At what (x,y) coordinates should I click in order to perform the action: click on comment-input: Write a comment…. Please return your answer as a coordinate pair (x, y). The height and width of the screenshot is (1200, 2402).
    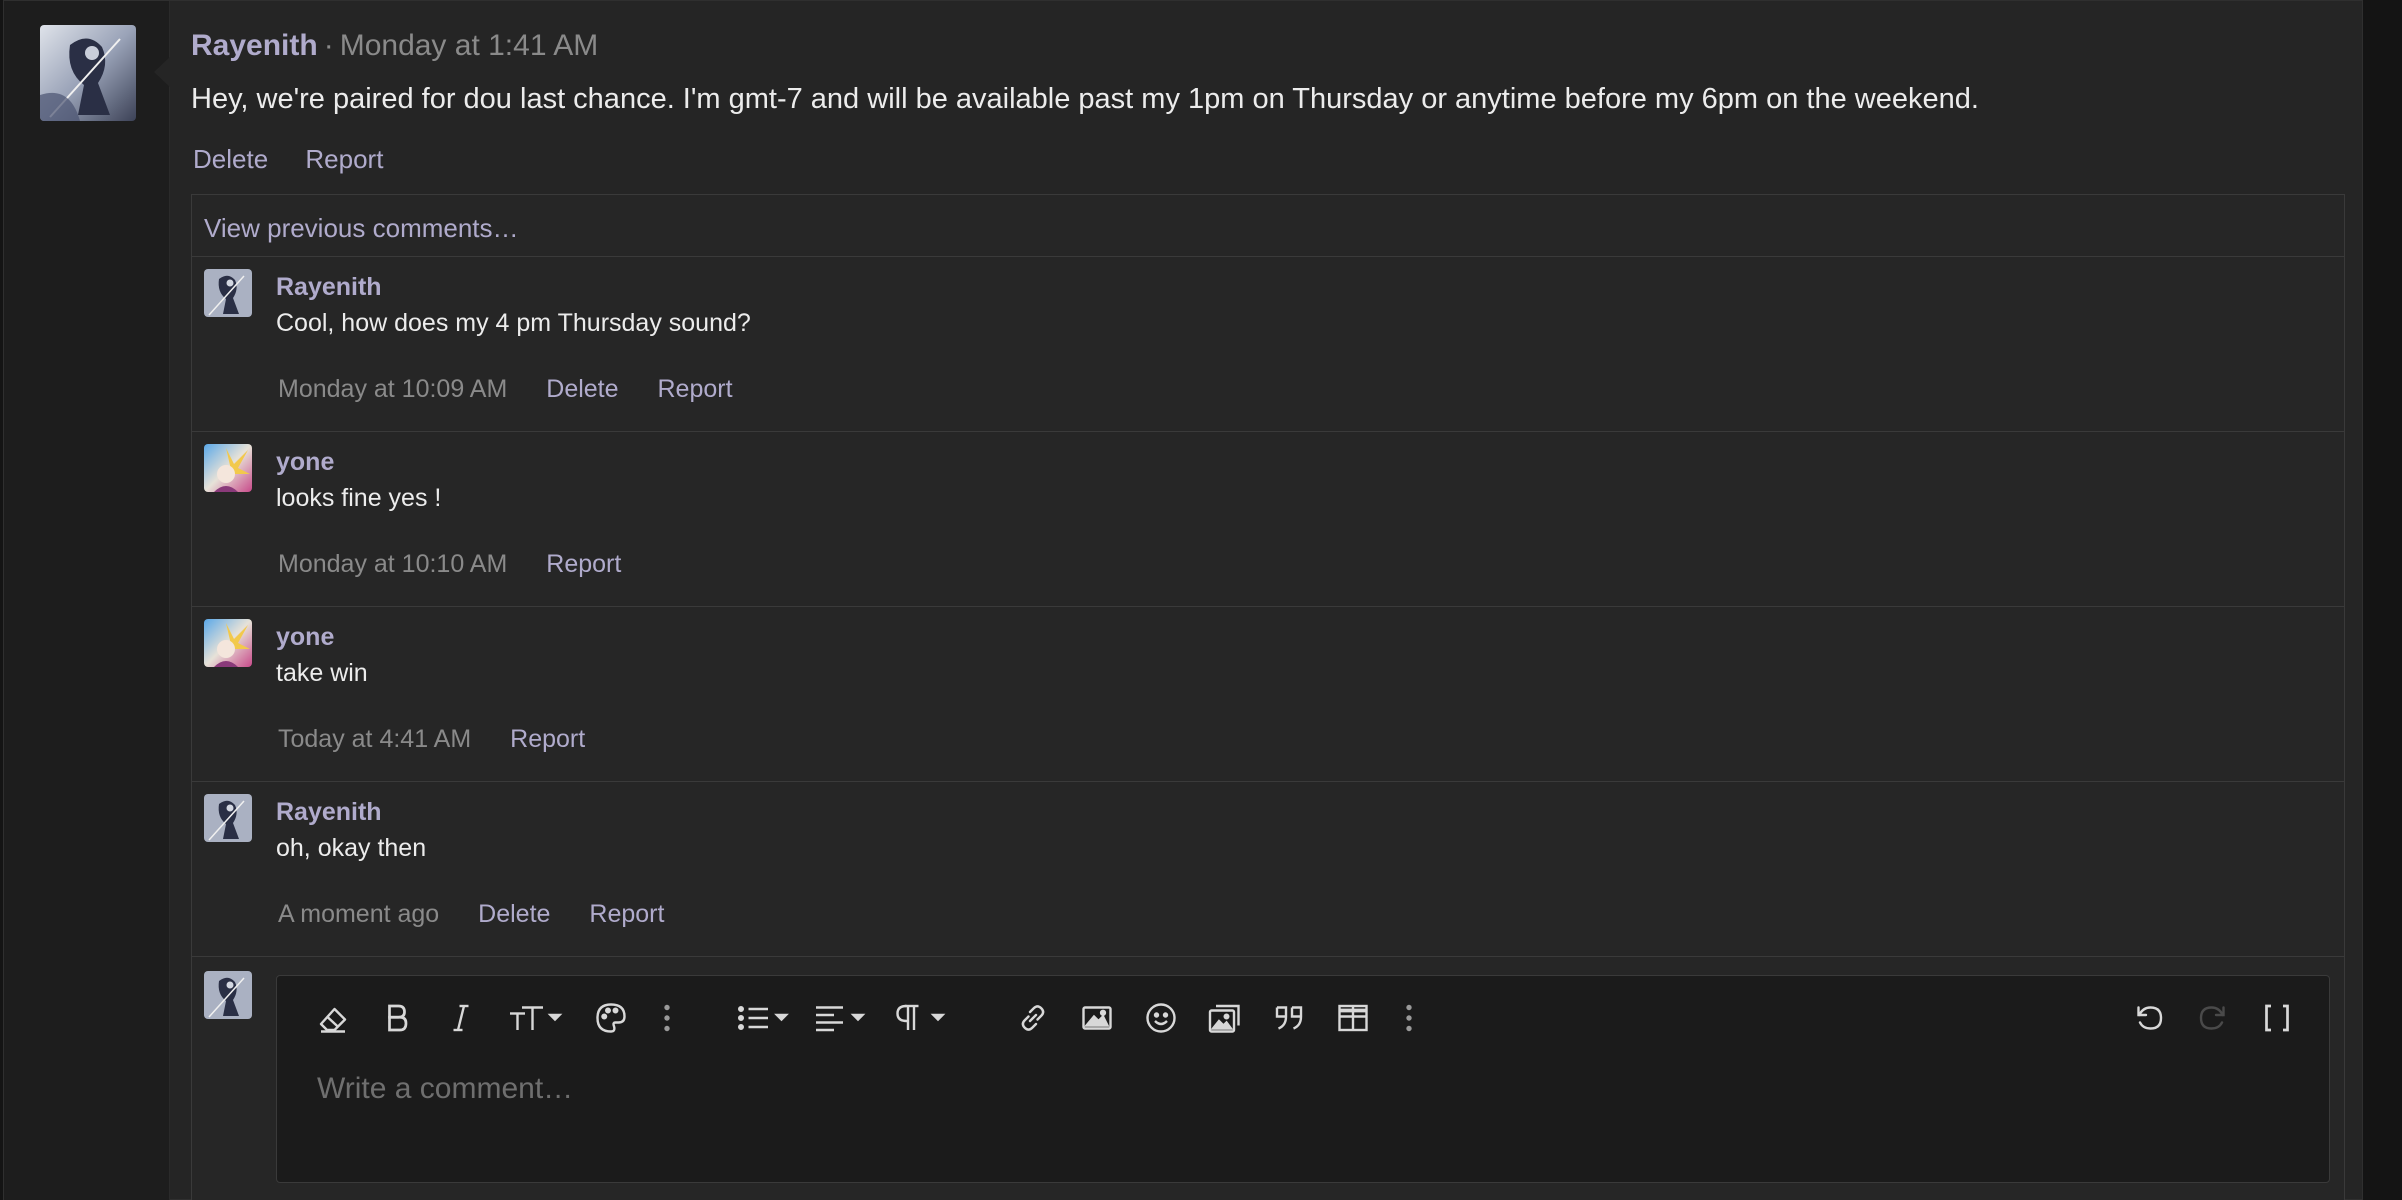
    Looking at the image, I should click on (445, 1089).